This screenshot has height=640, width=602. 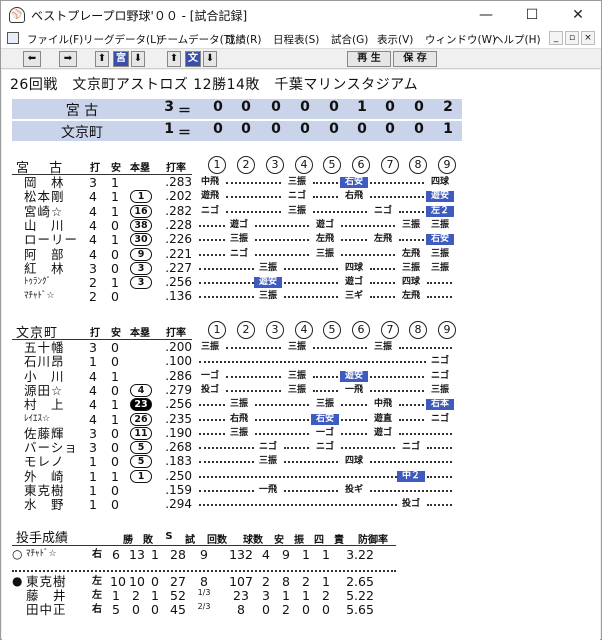 I want to click on batter-row: ﾏﾁｬﾄﾞ☆ 2 0 .136 三振 三ギ 左飛, so click(x=301, y=297).